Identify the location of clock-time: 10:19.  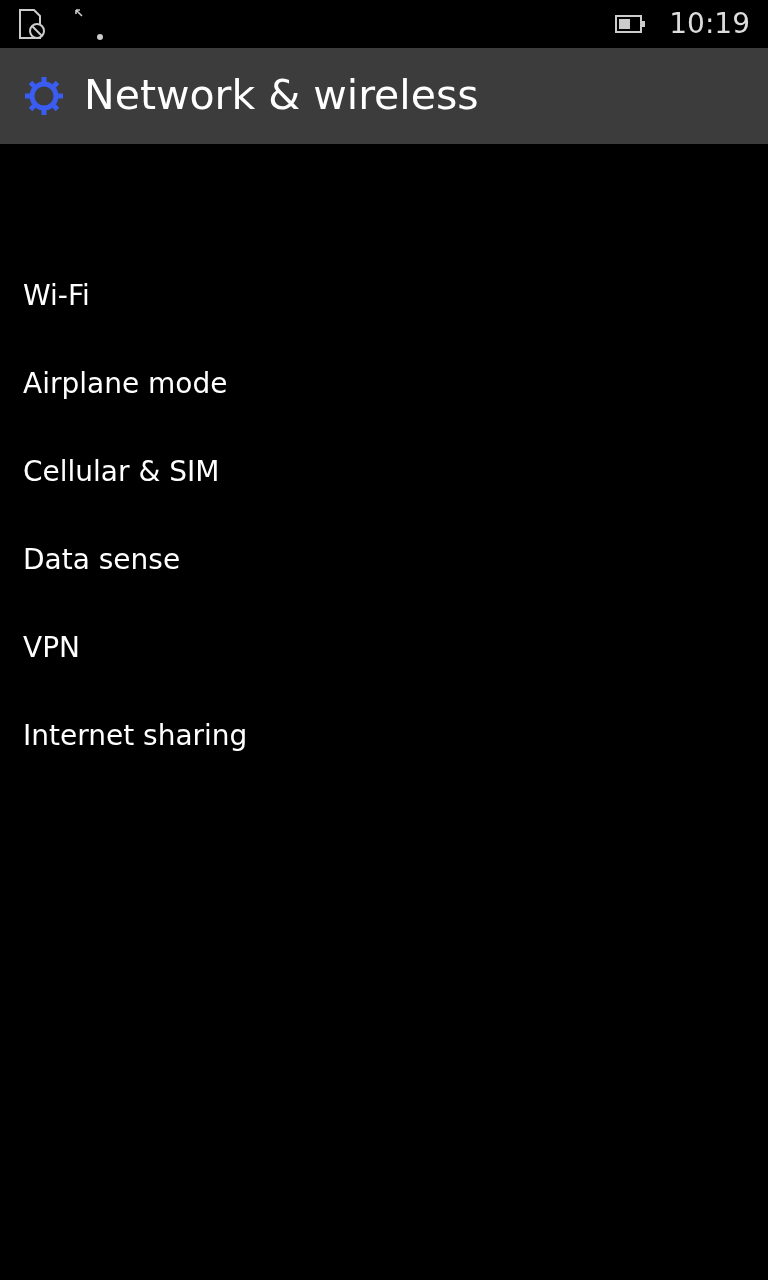
(709, 24).